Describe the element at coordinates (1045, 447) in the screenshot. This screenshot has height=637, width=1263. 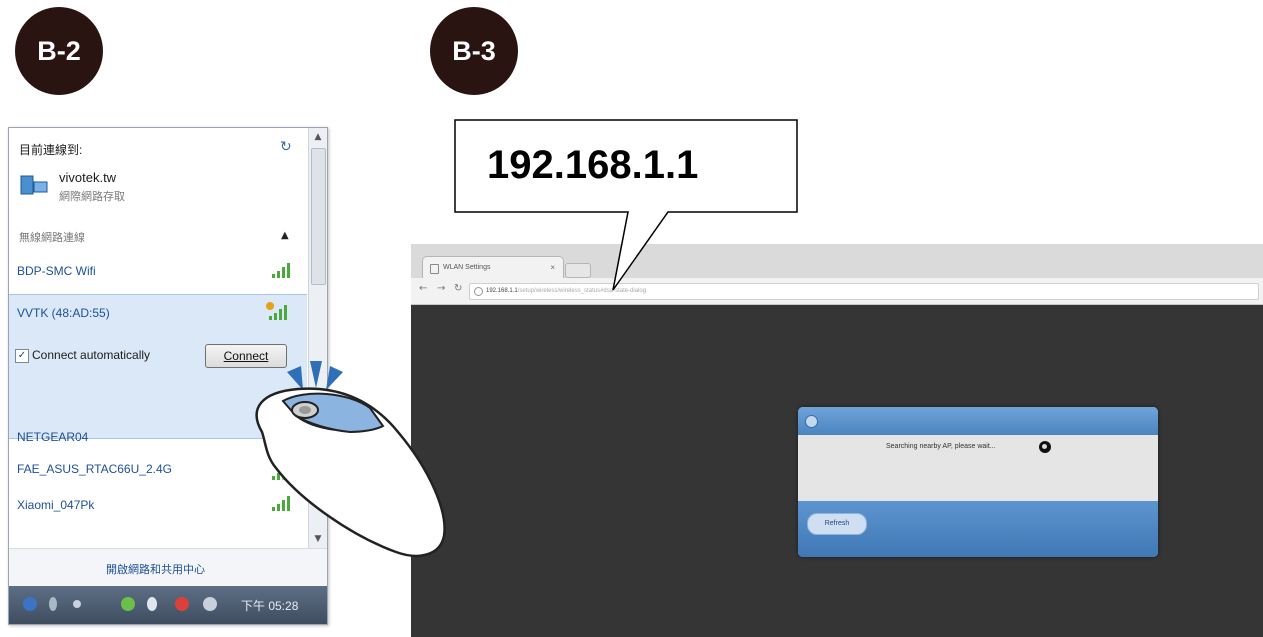
I see `spinner-icon` at that location.